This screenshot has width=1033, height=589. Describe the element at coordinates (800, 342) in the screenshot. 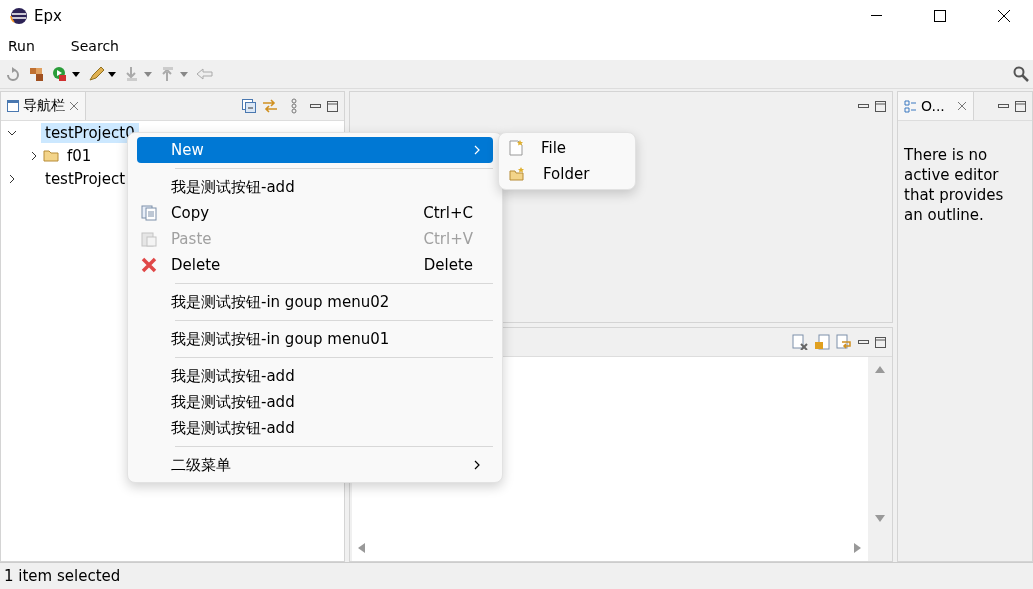

I see `clear-console-icon` at that location.